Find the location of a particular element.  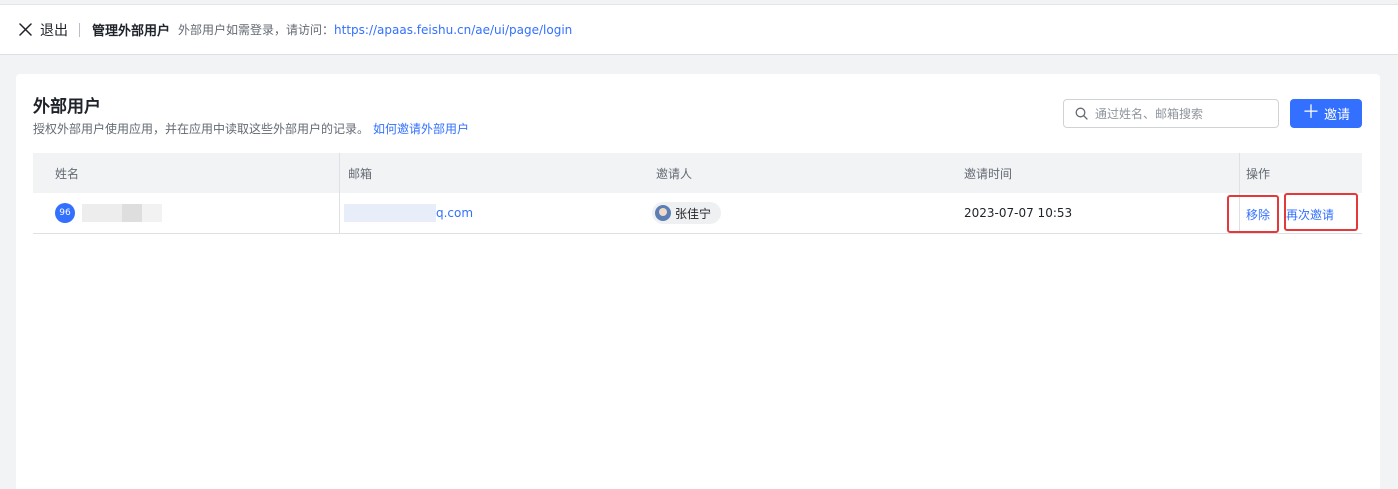

actions-cell: 移除 再次邀请 is located at coordinates (1294, 213).